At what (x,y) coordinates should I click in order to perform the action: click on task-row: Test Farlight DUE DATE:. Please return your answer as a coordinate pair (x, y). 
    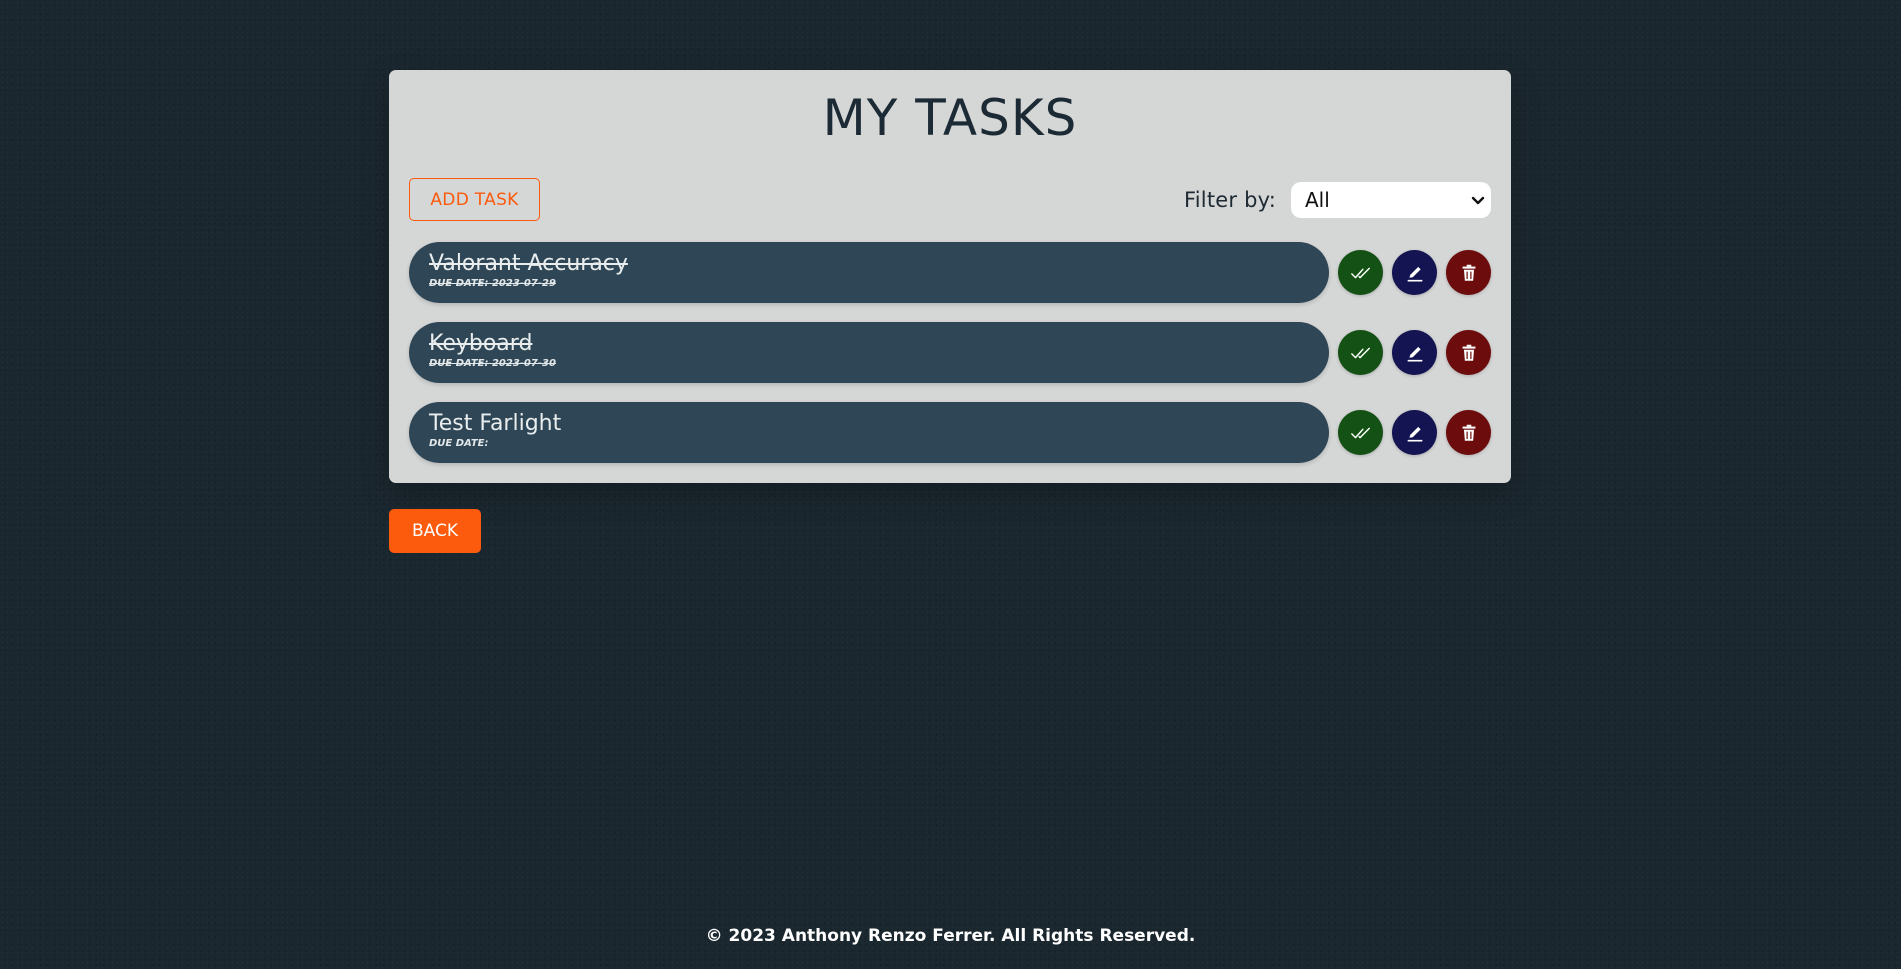
    Looking at the image, I should click on (950, 432).